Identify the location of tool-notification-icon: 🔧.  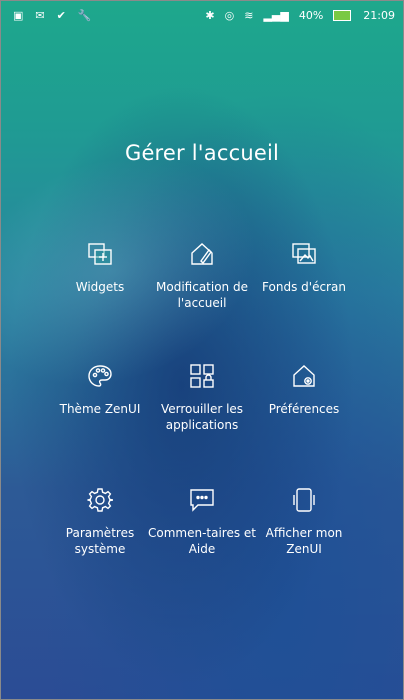
(84, 15).